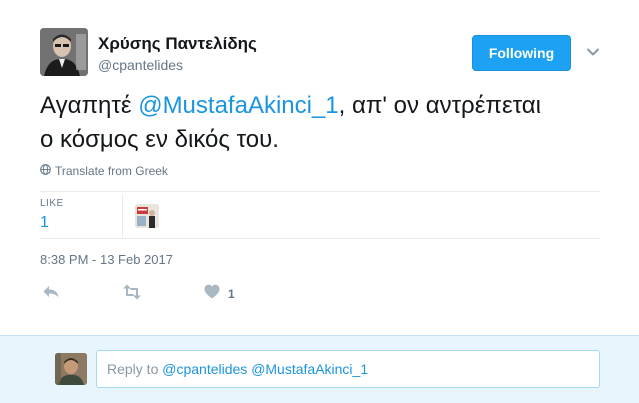  What do you see at coordinates (212, 294) in the screenshot?
I see `heart-icon` at bounding box center [212, 294].